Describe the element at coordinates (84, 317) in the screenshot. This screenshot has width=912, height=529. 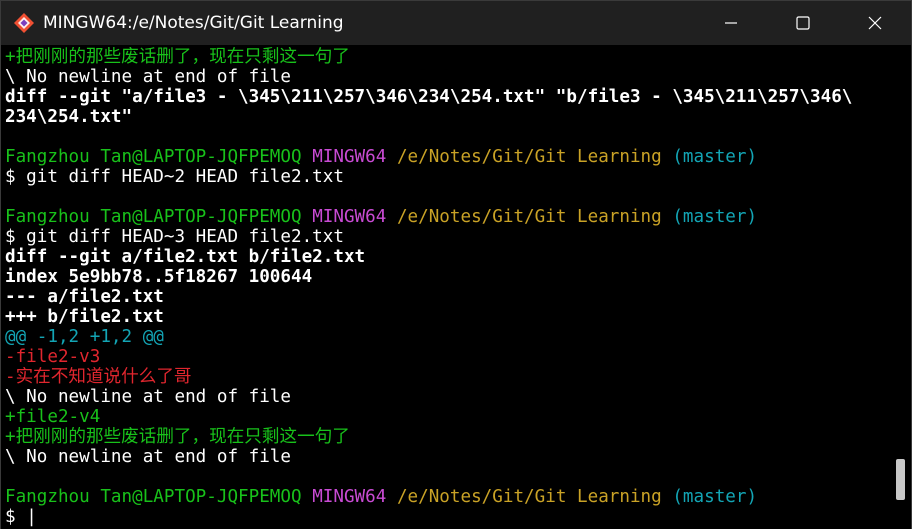
I see `terminal-text-segment: +++ b/file2.txt` at that location.